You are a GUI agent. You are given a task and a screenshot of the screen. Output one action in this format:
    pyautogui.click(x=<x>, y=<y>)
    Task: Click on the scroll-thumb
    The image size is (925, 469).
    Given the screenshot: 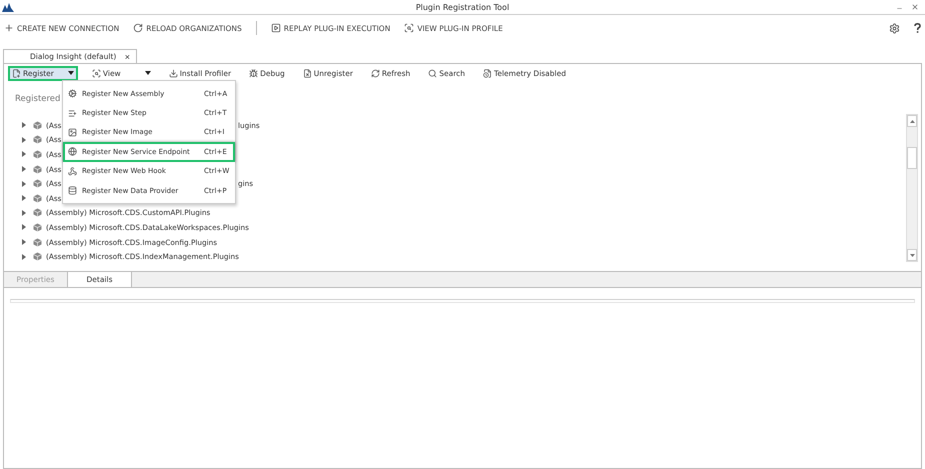 What is the action you would take?
    pyautogui.click(x=912, y=158)
    